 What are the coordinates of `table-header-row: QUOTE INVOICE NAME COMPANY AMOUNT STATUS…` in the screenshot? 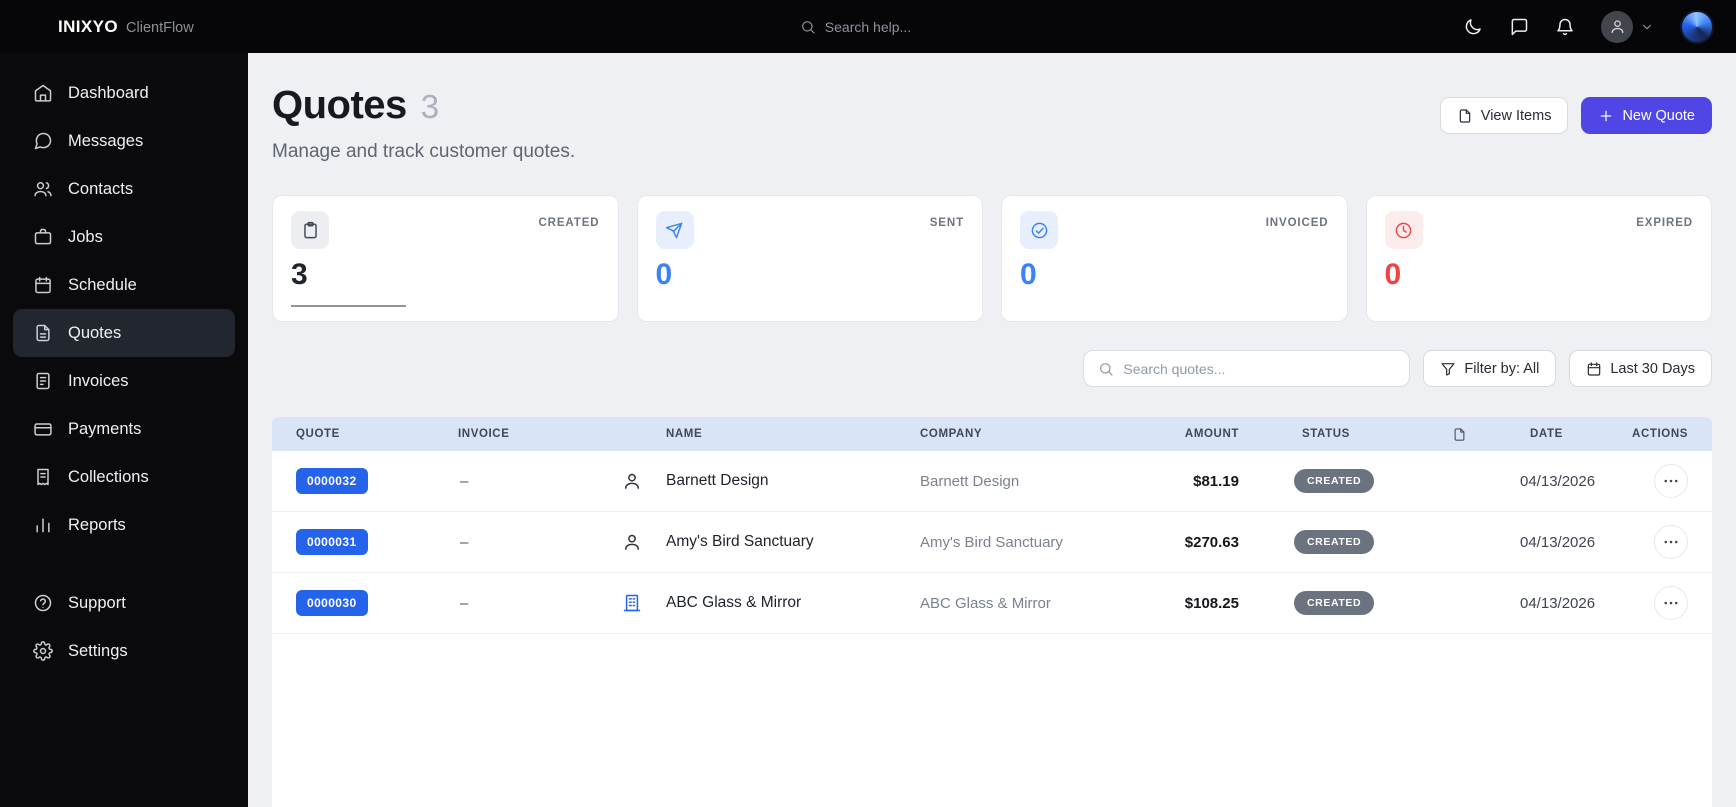 It's located at (992, 434).